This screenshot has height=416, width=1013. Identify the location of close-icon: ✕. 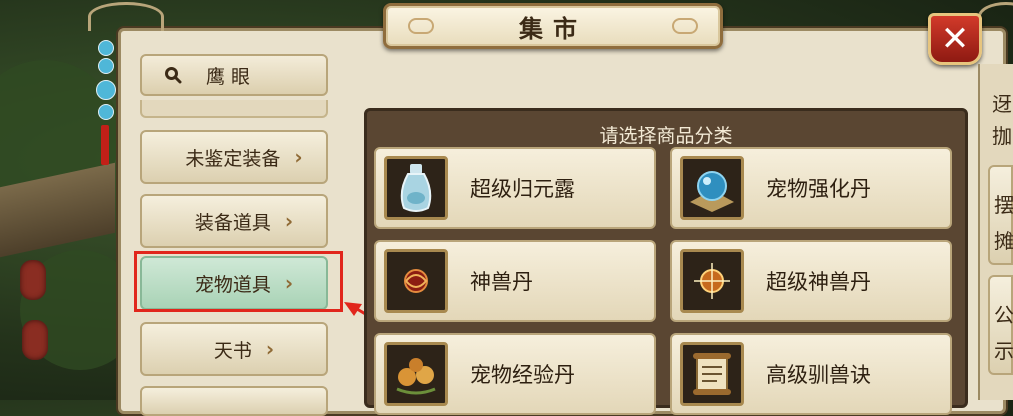
(955, 39).